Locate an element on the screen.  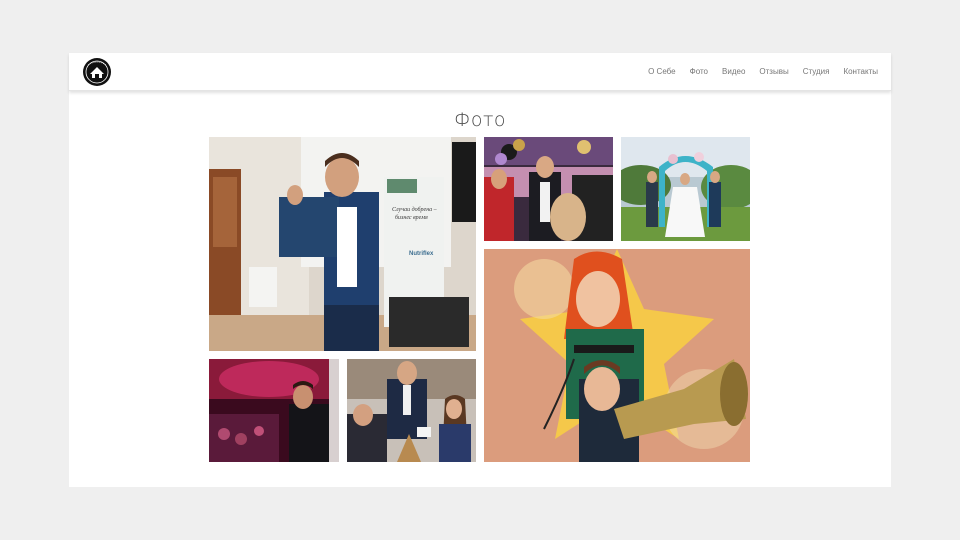
nav-item-reviews: Отзывы is located at coordinates (773, 71).